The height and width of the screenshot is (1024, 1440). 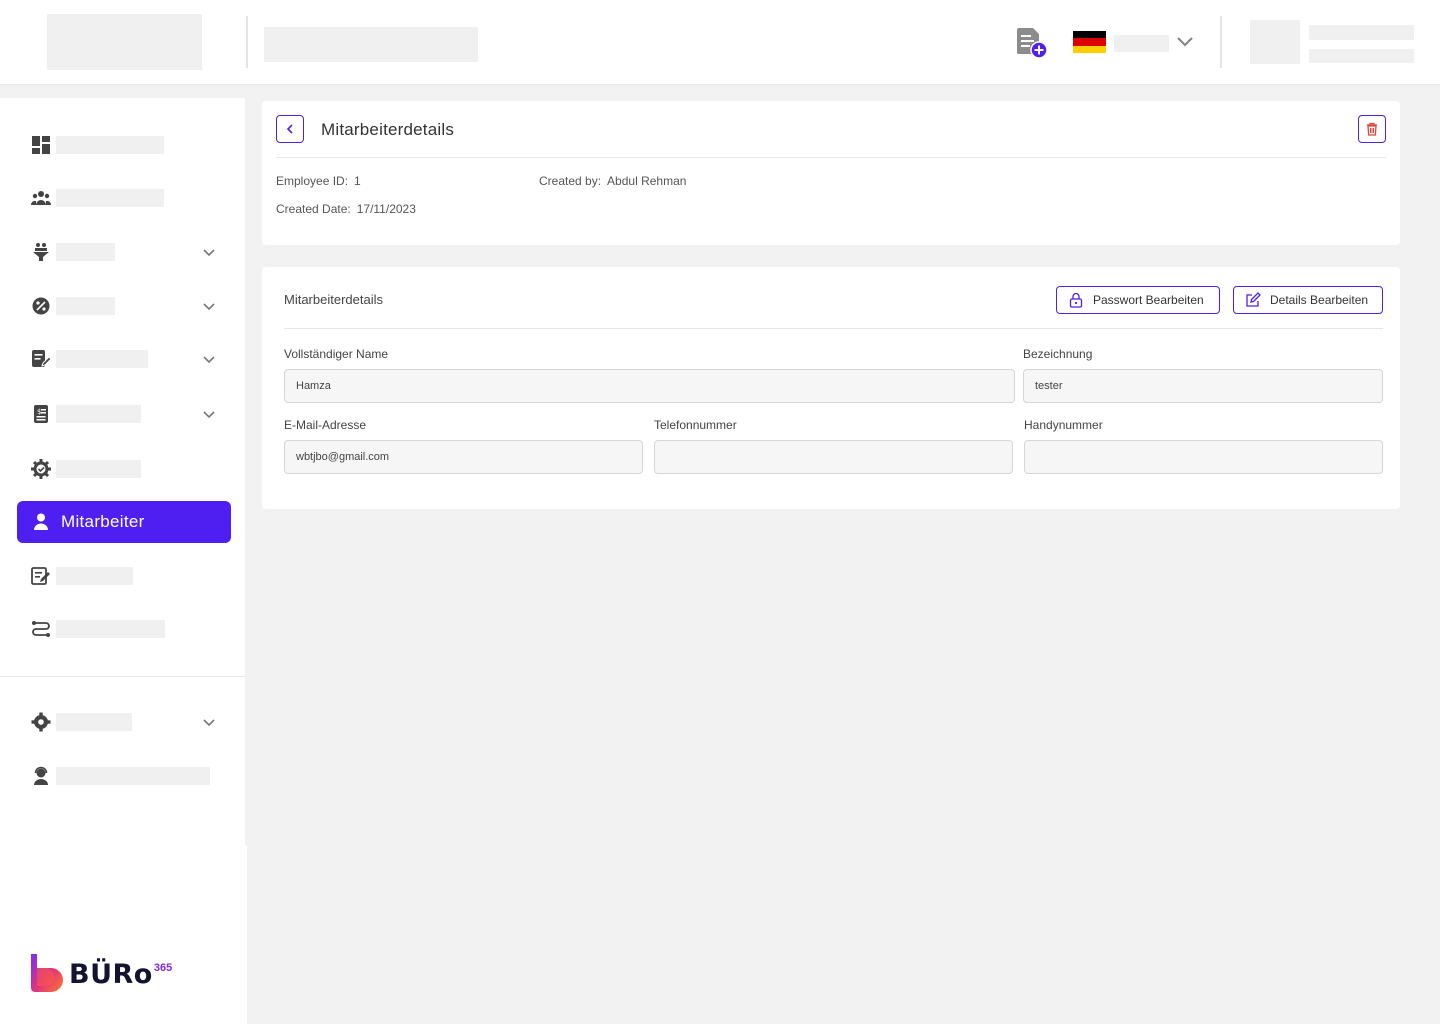 What do you see at coordinates (41, 359) in the screenshot?
I see `document-edit-icon` at bounding box center [41, 359].